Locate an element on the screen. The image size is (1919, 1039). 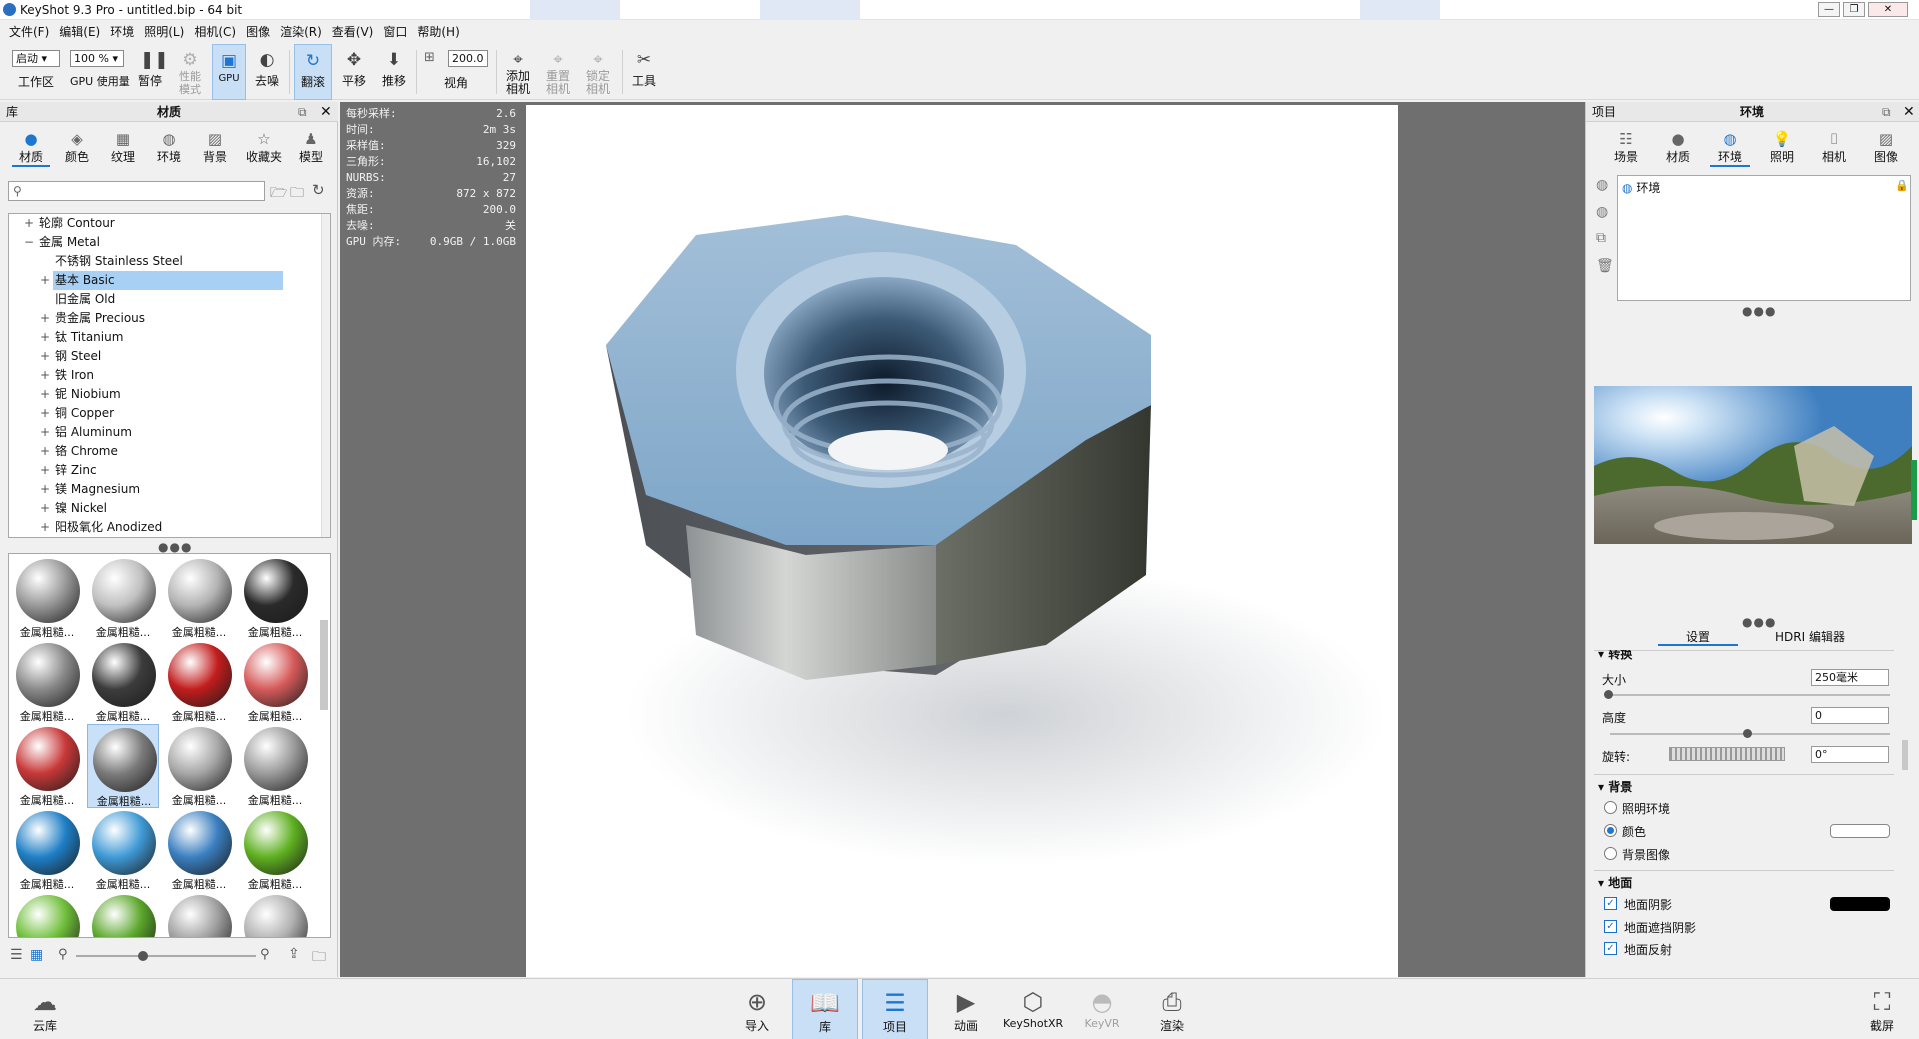
tree-expander-icon: − is located at coordinates (29, 242).